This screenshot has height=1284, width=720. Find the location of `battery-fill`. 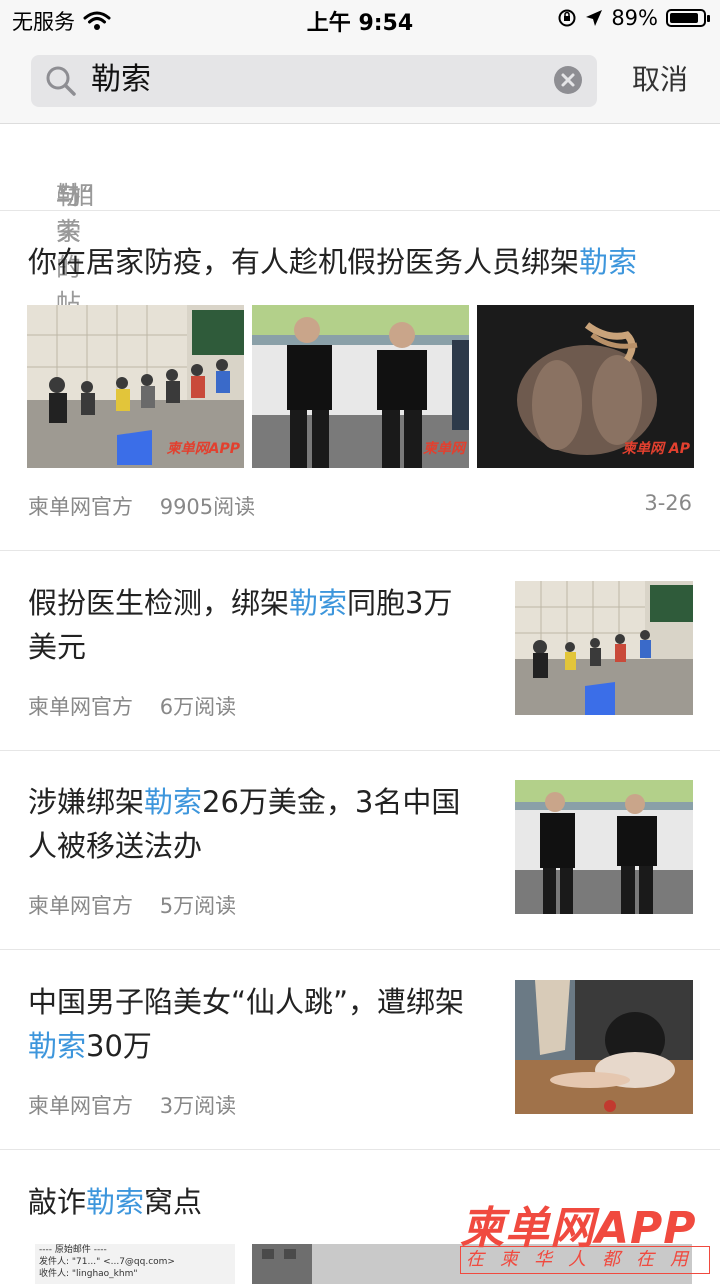

battery-fill is located at coordinates (684, 18).